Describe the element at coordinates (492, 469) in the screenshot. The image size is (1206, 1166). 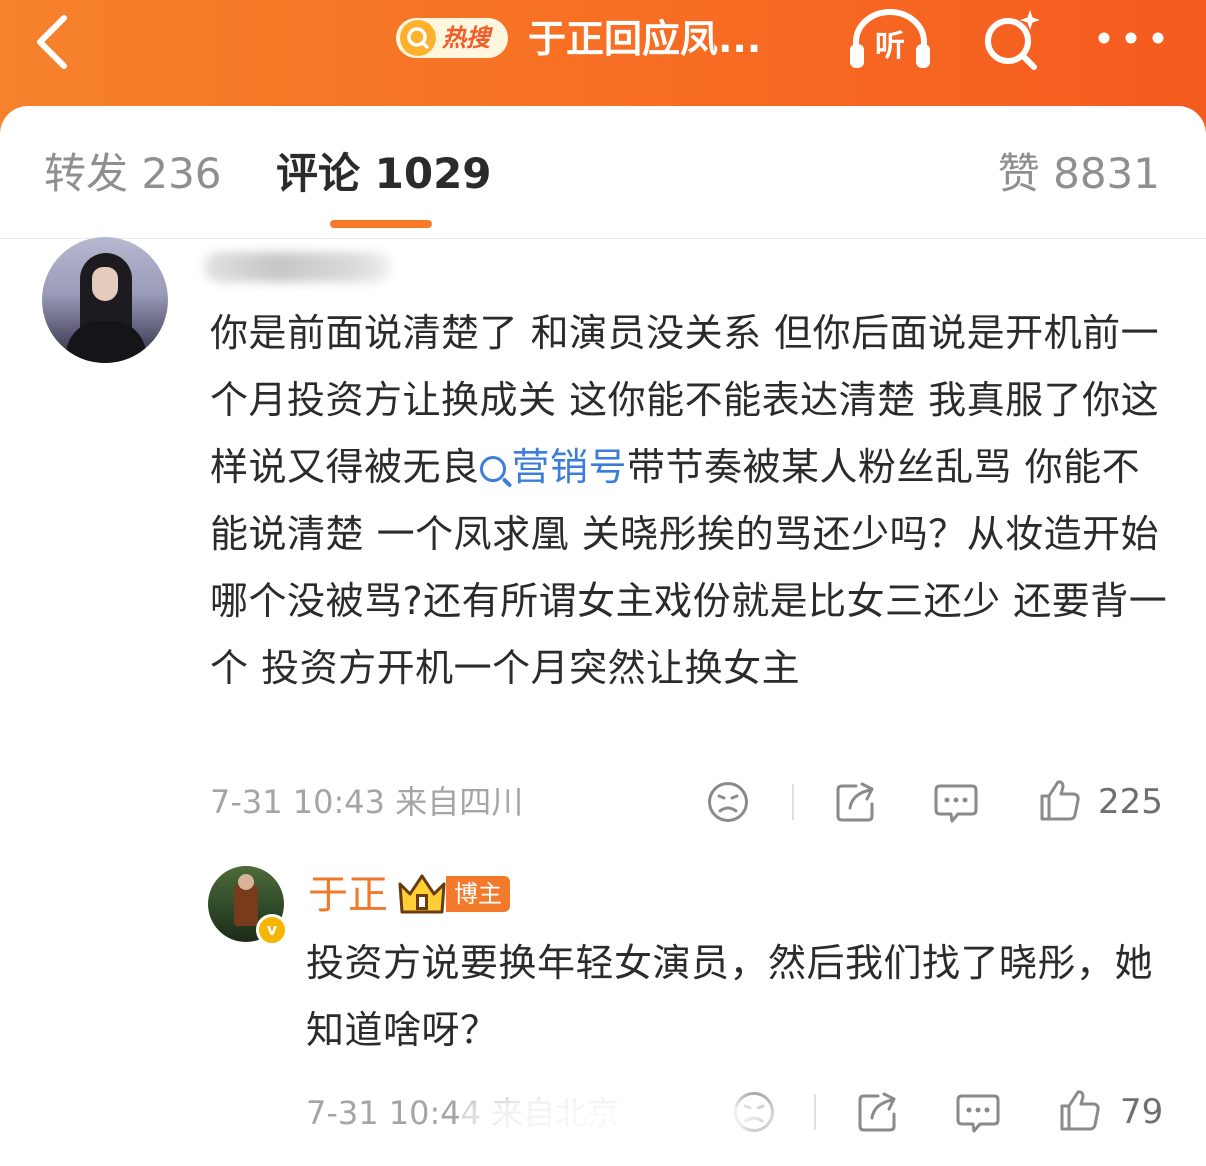
I see `topic-search-icon` at that location.